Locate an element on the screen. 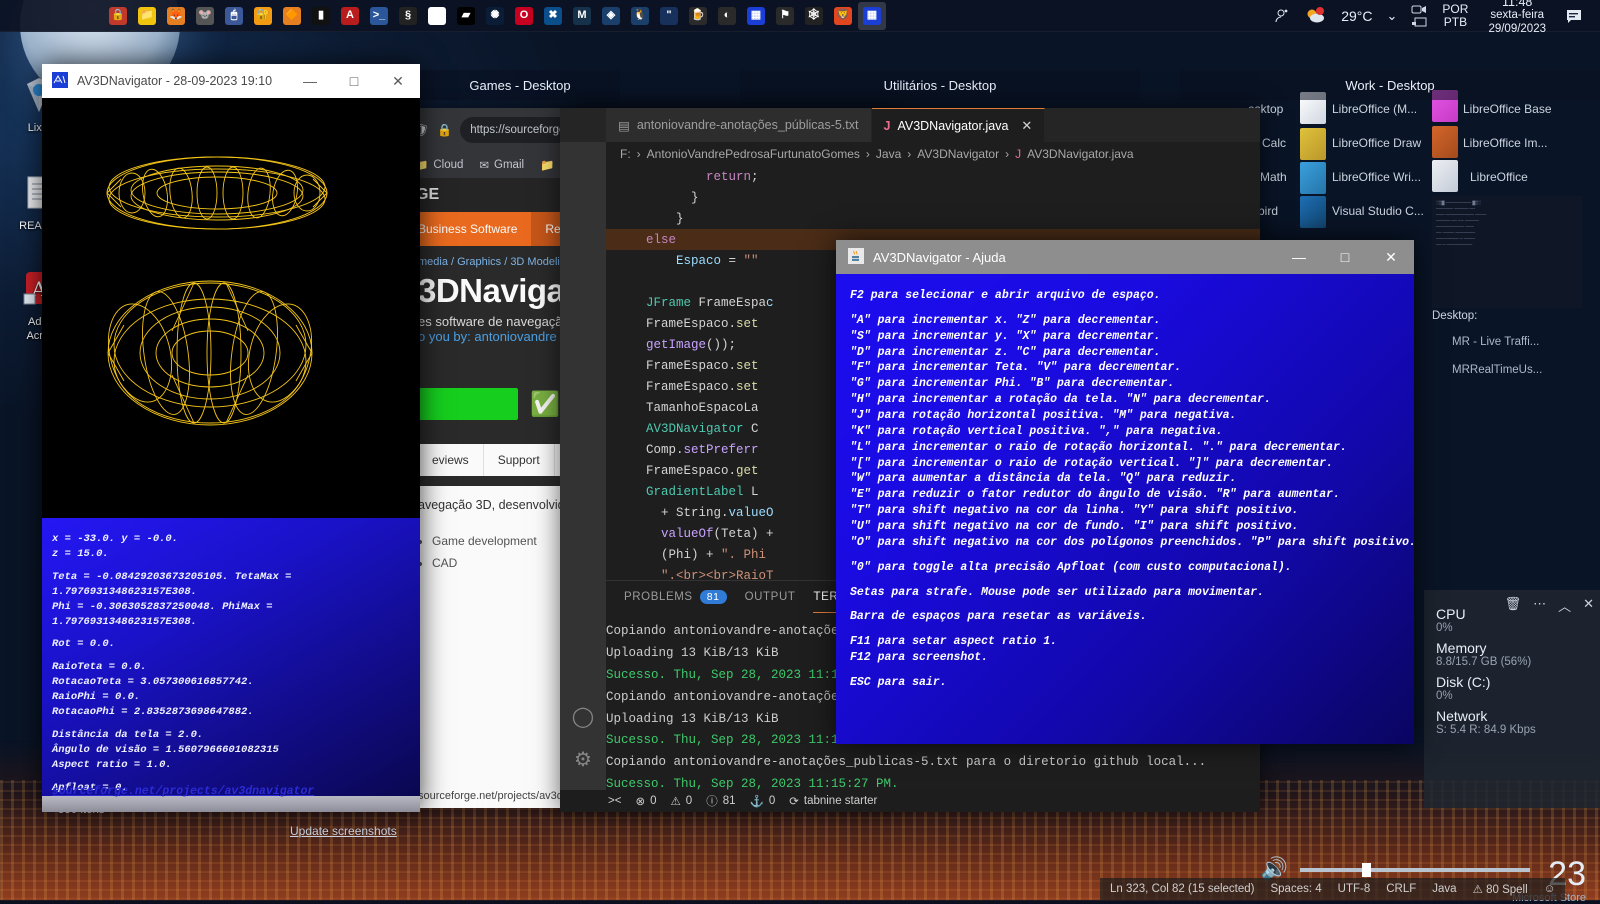  file-explorer-icon: 📁 is located at coordinates (147, 16).